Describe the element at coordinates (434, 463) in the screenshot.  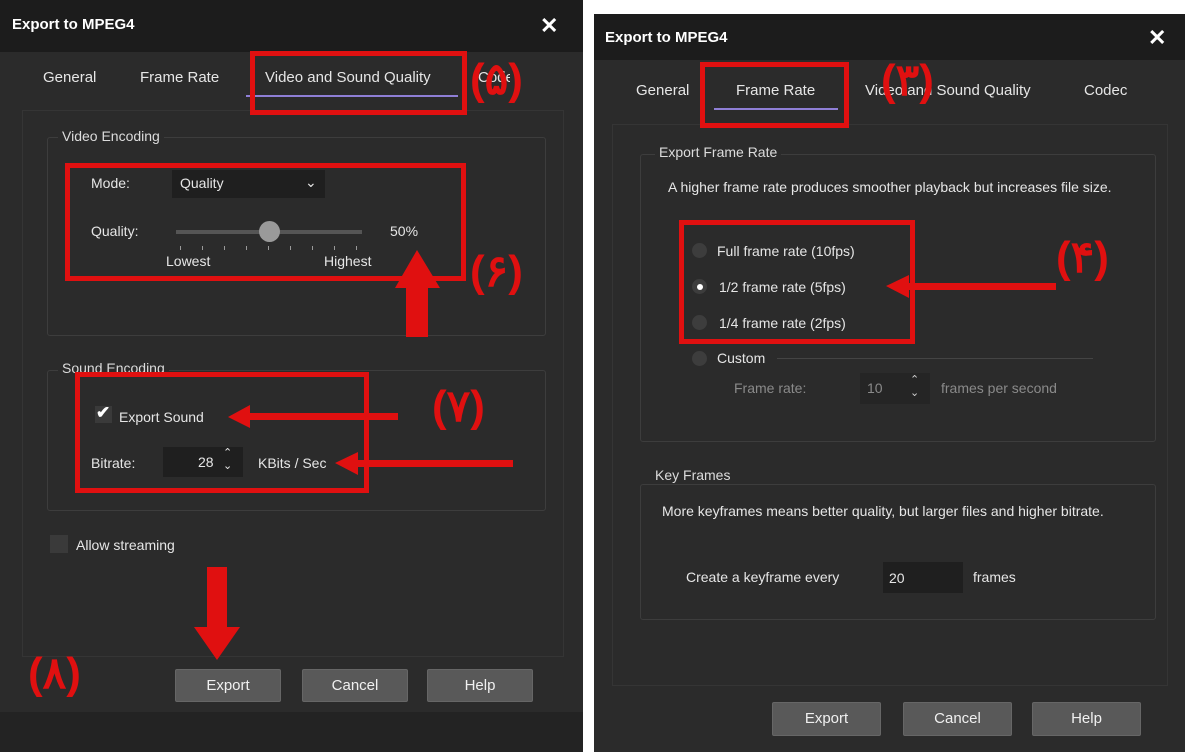
I see `annotation-arrow-bitrate-shaft` at that location.